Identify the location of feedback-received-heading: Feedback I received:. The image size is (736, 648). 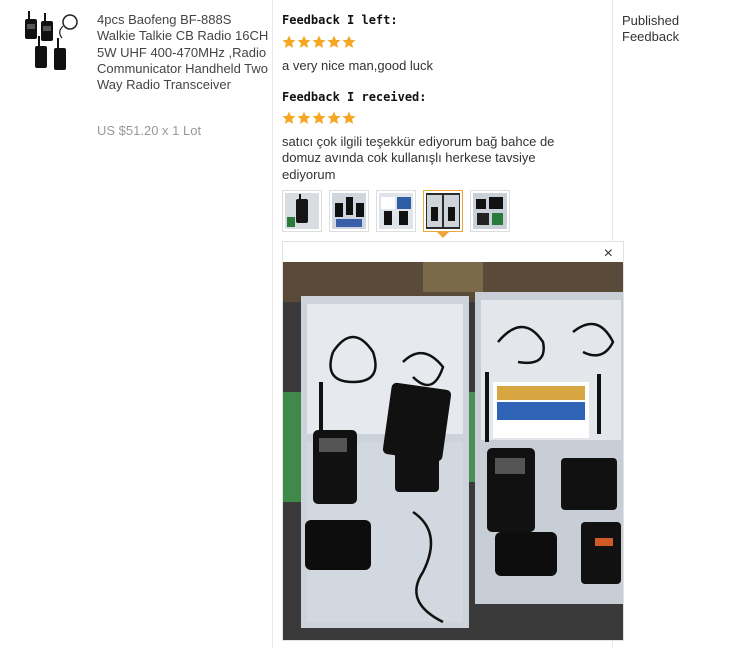
(354, 97).